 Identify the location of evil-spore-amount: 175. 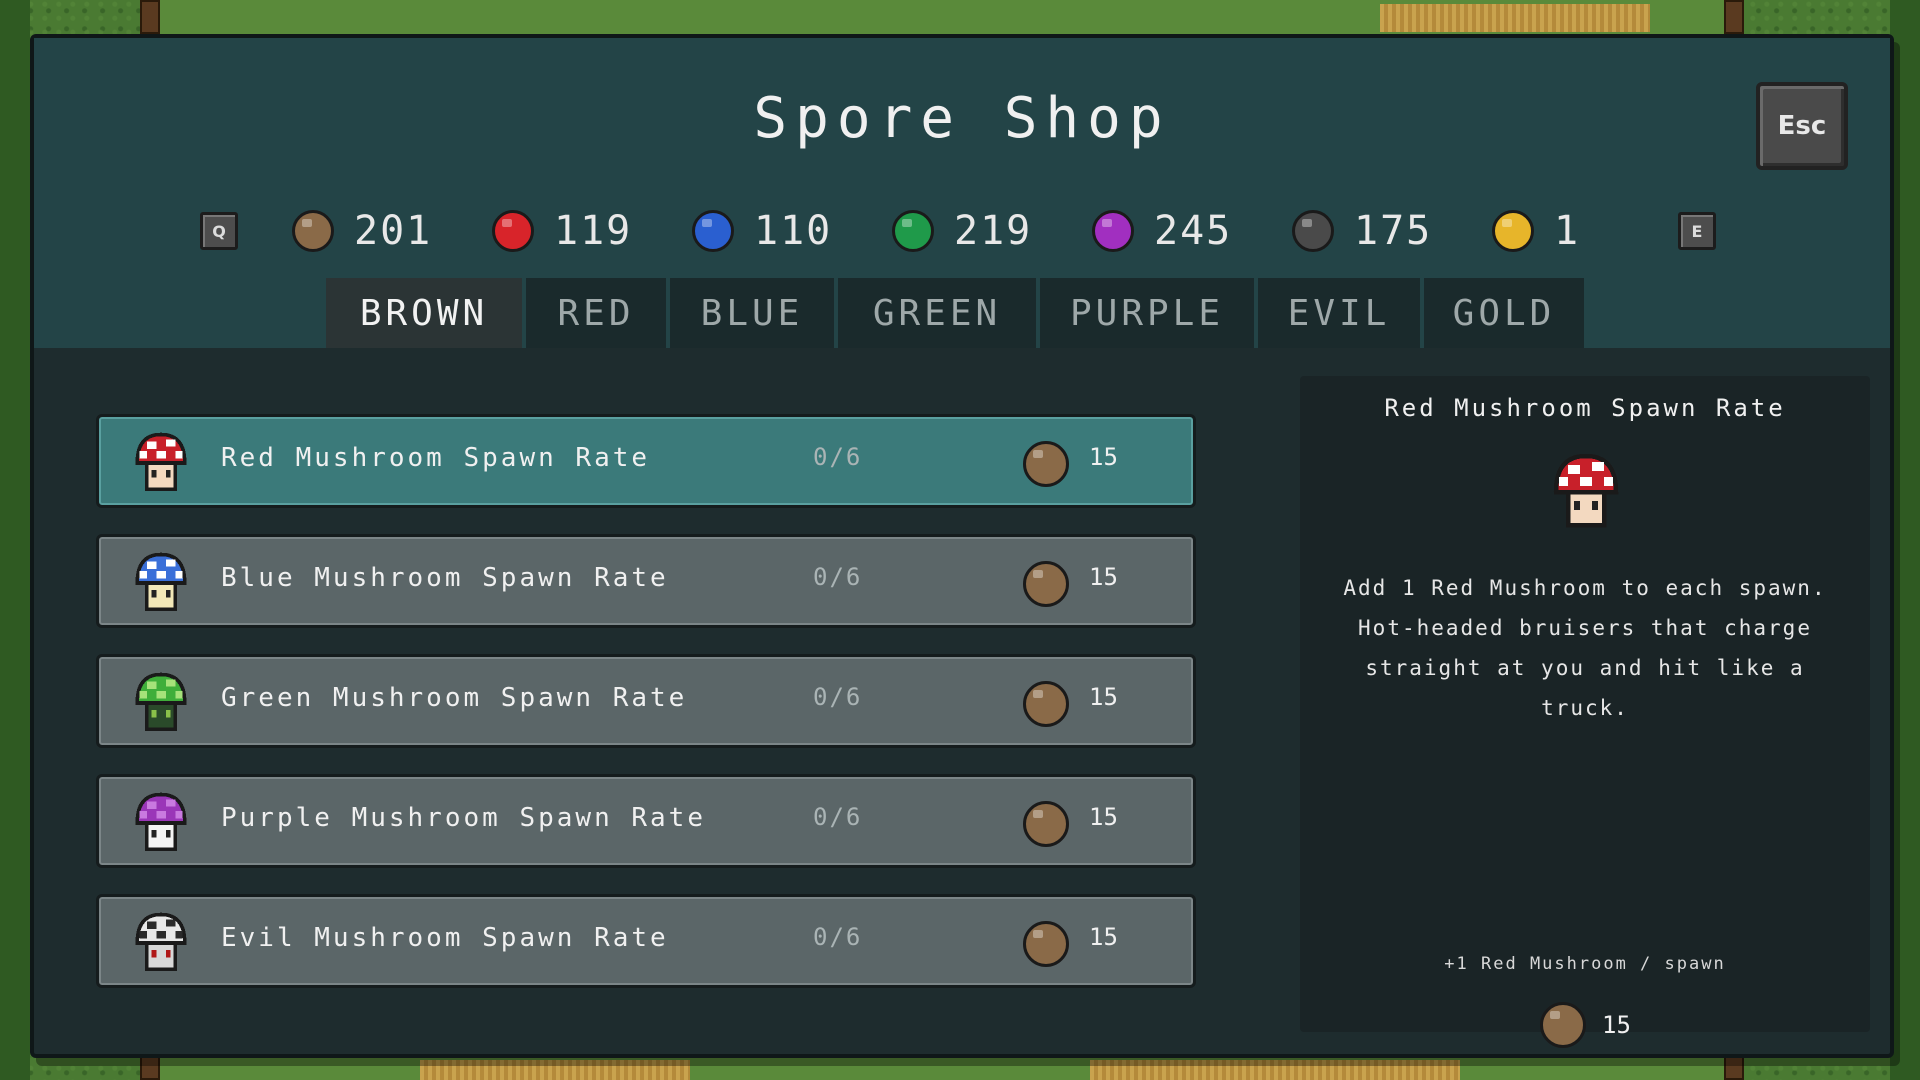
(1393, 231).